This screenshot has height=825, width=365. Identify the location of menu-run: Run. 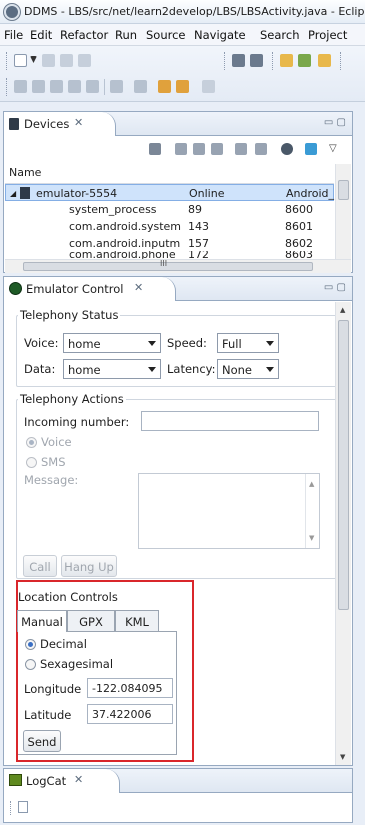
(126, 35).